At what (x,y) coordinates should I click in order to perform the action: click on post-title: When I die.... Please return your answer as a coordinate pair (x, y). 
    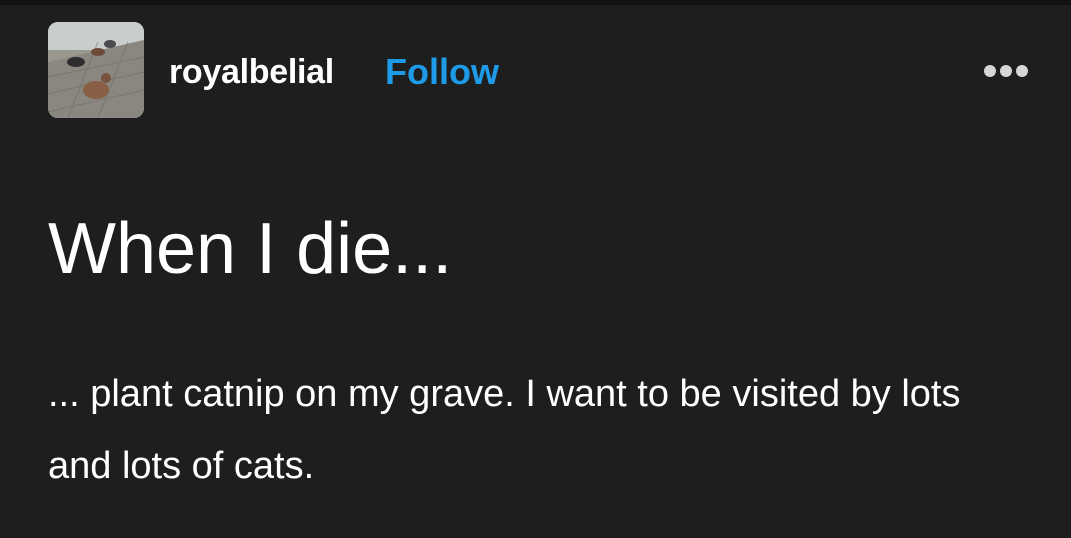
    Looking at the image, I should click on (250, 249).